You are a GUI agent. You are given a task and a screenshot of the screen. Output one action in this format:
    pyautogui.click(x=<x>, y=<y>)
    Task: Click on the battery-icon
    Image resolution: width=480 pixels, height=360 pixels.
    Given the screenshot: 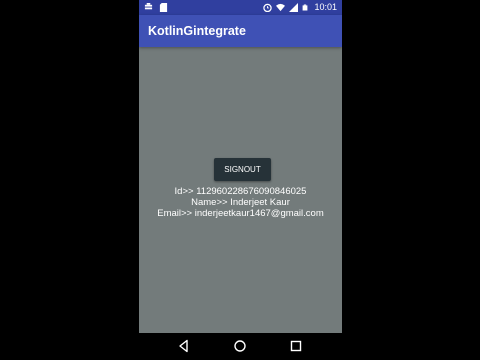 What is the action you would take?
    pyautogui.click(x=305, y=7)
    